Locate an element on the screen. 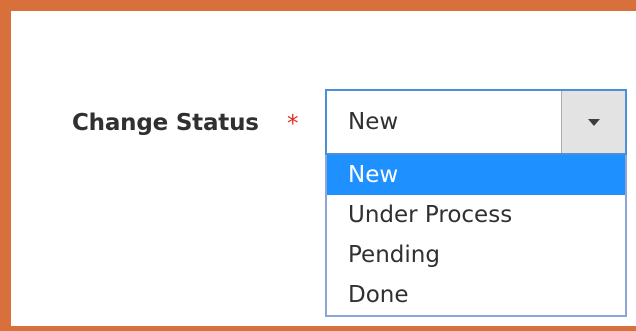  option-pending: Pending is located at coordinates (476, 255).